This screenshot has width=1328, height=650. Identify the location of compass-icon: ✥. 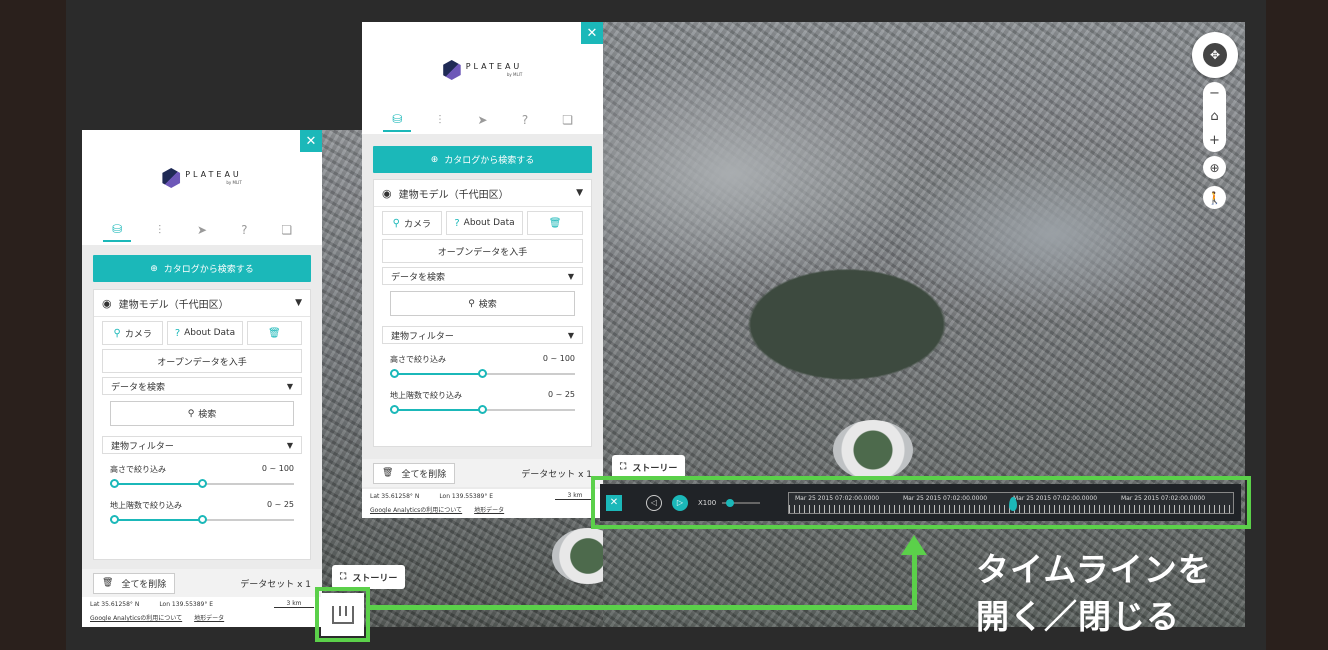
(1215, 55).